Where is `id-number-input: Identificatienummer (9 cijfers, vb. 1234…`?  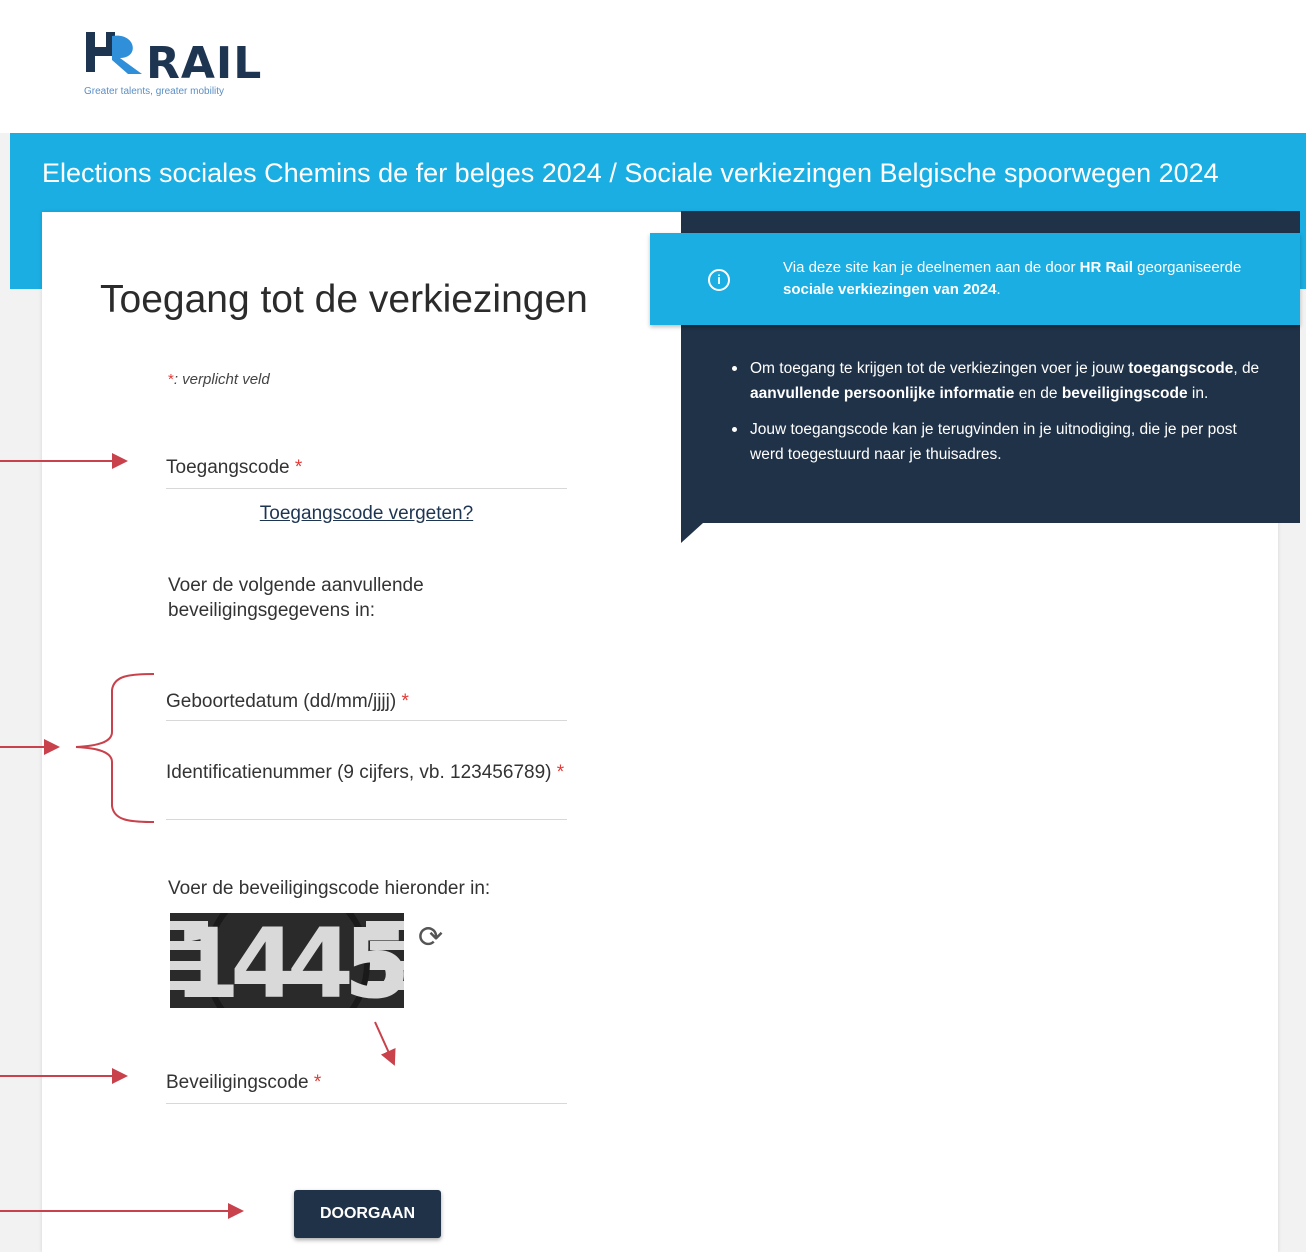
id-number-input: Identificatienummer (9 cijfers, vb. 1234… is located at coordinates (366, 788).